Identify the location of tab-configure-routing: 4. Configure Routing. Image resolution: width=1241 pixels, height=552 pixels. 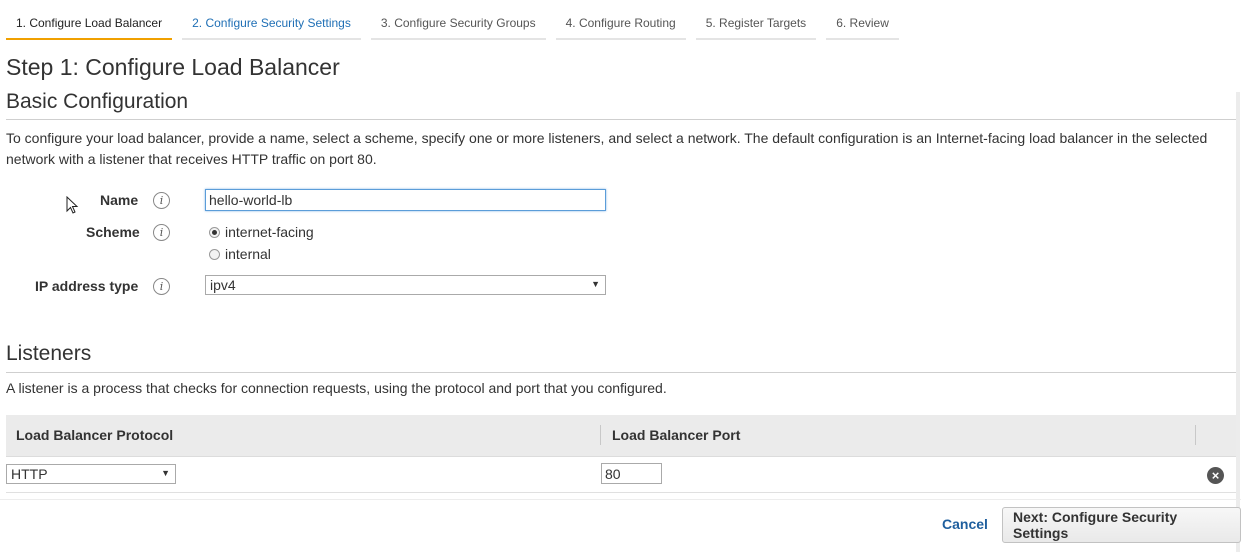
(620, 25).